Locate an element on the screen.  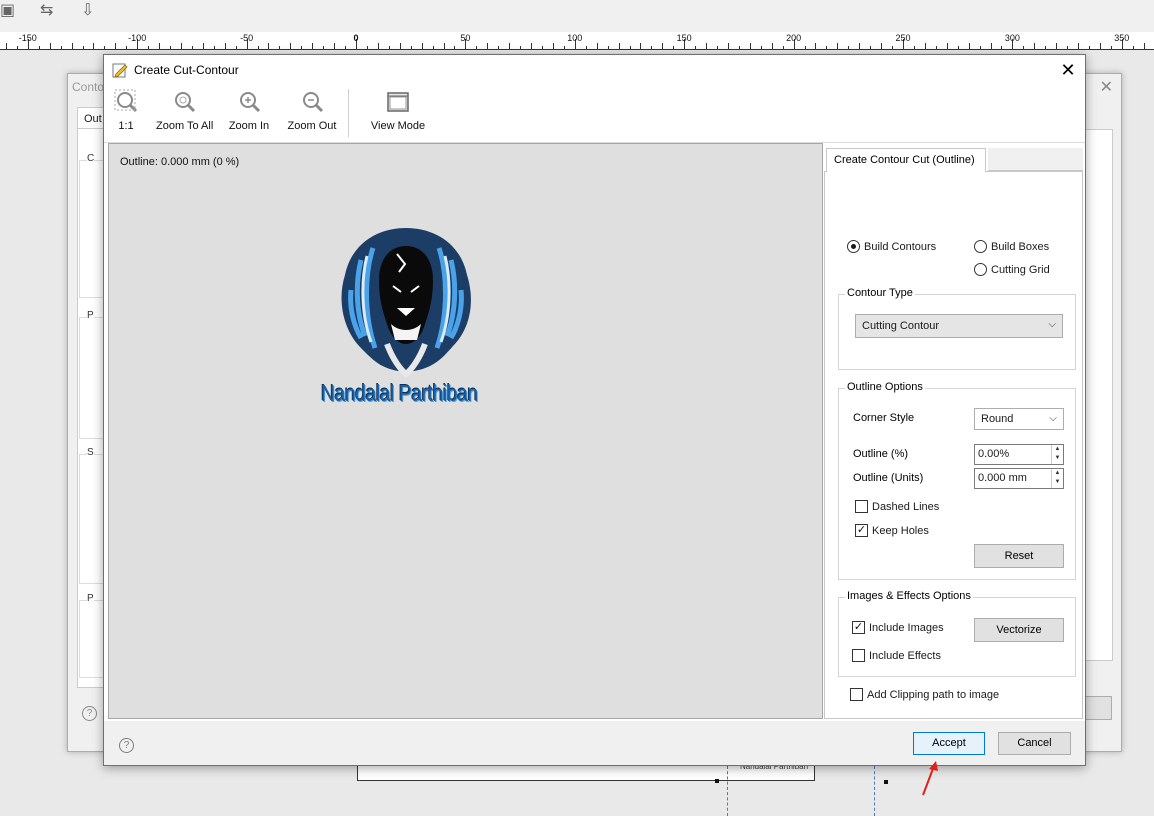
one-to-one-label: 1:1 is located at coordinates (126, 126).